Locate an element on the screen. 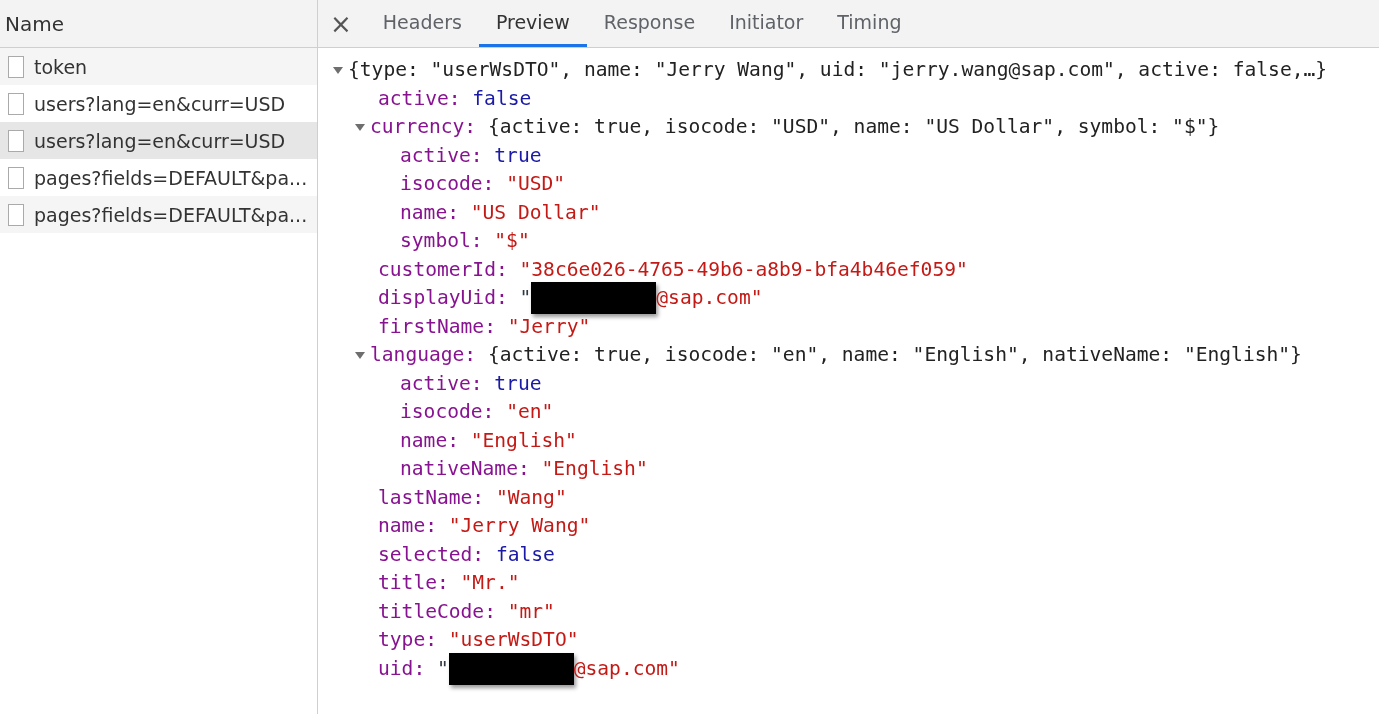  property-key: displayUid: is located at coordinates (443, 298).